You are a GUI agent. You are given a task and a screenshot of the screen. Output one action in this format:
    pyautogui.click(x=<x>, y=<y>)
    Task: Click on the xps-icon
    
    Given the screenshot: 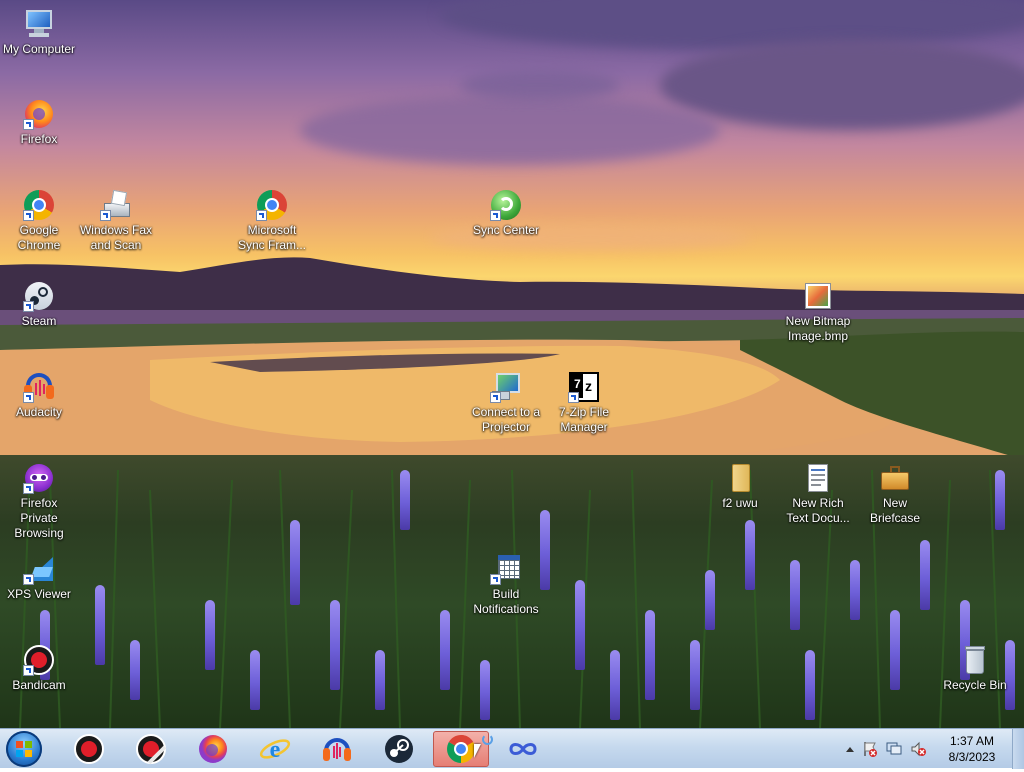 What is the action you would take?
    pyautogui.click(x=39, y=569)
    